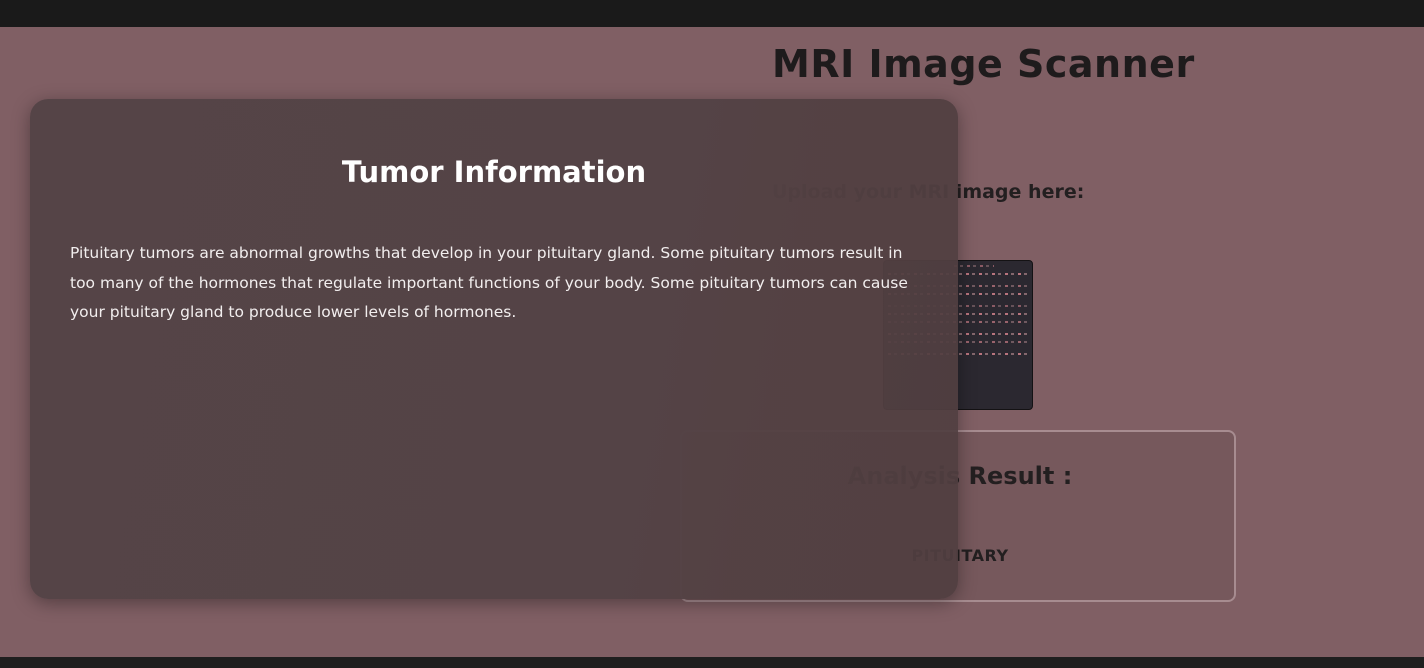 The image size is (1424, 668). What do you see at coordinates (712, 662) in the screenshot?
I see `bottom-bar` at bounding box center [712, 662].